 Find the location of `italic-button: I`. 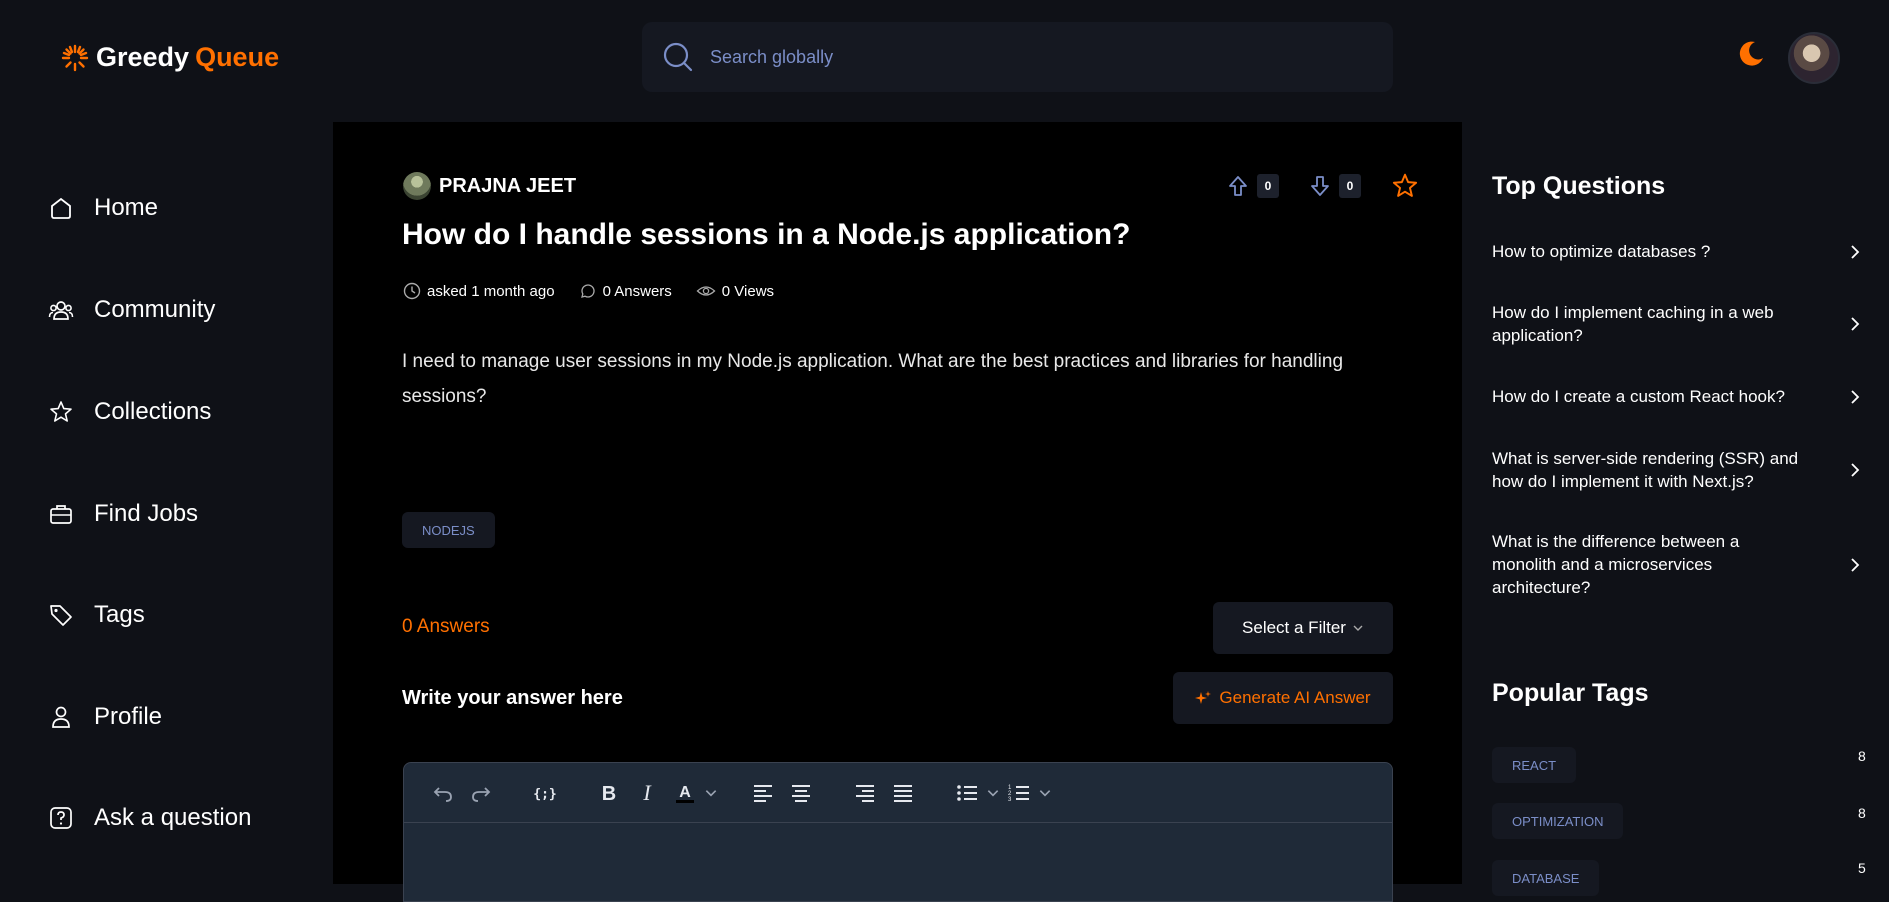

italic-button: I is located at coordinates (647, 793).